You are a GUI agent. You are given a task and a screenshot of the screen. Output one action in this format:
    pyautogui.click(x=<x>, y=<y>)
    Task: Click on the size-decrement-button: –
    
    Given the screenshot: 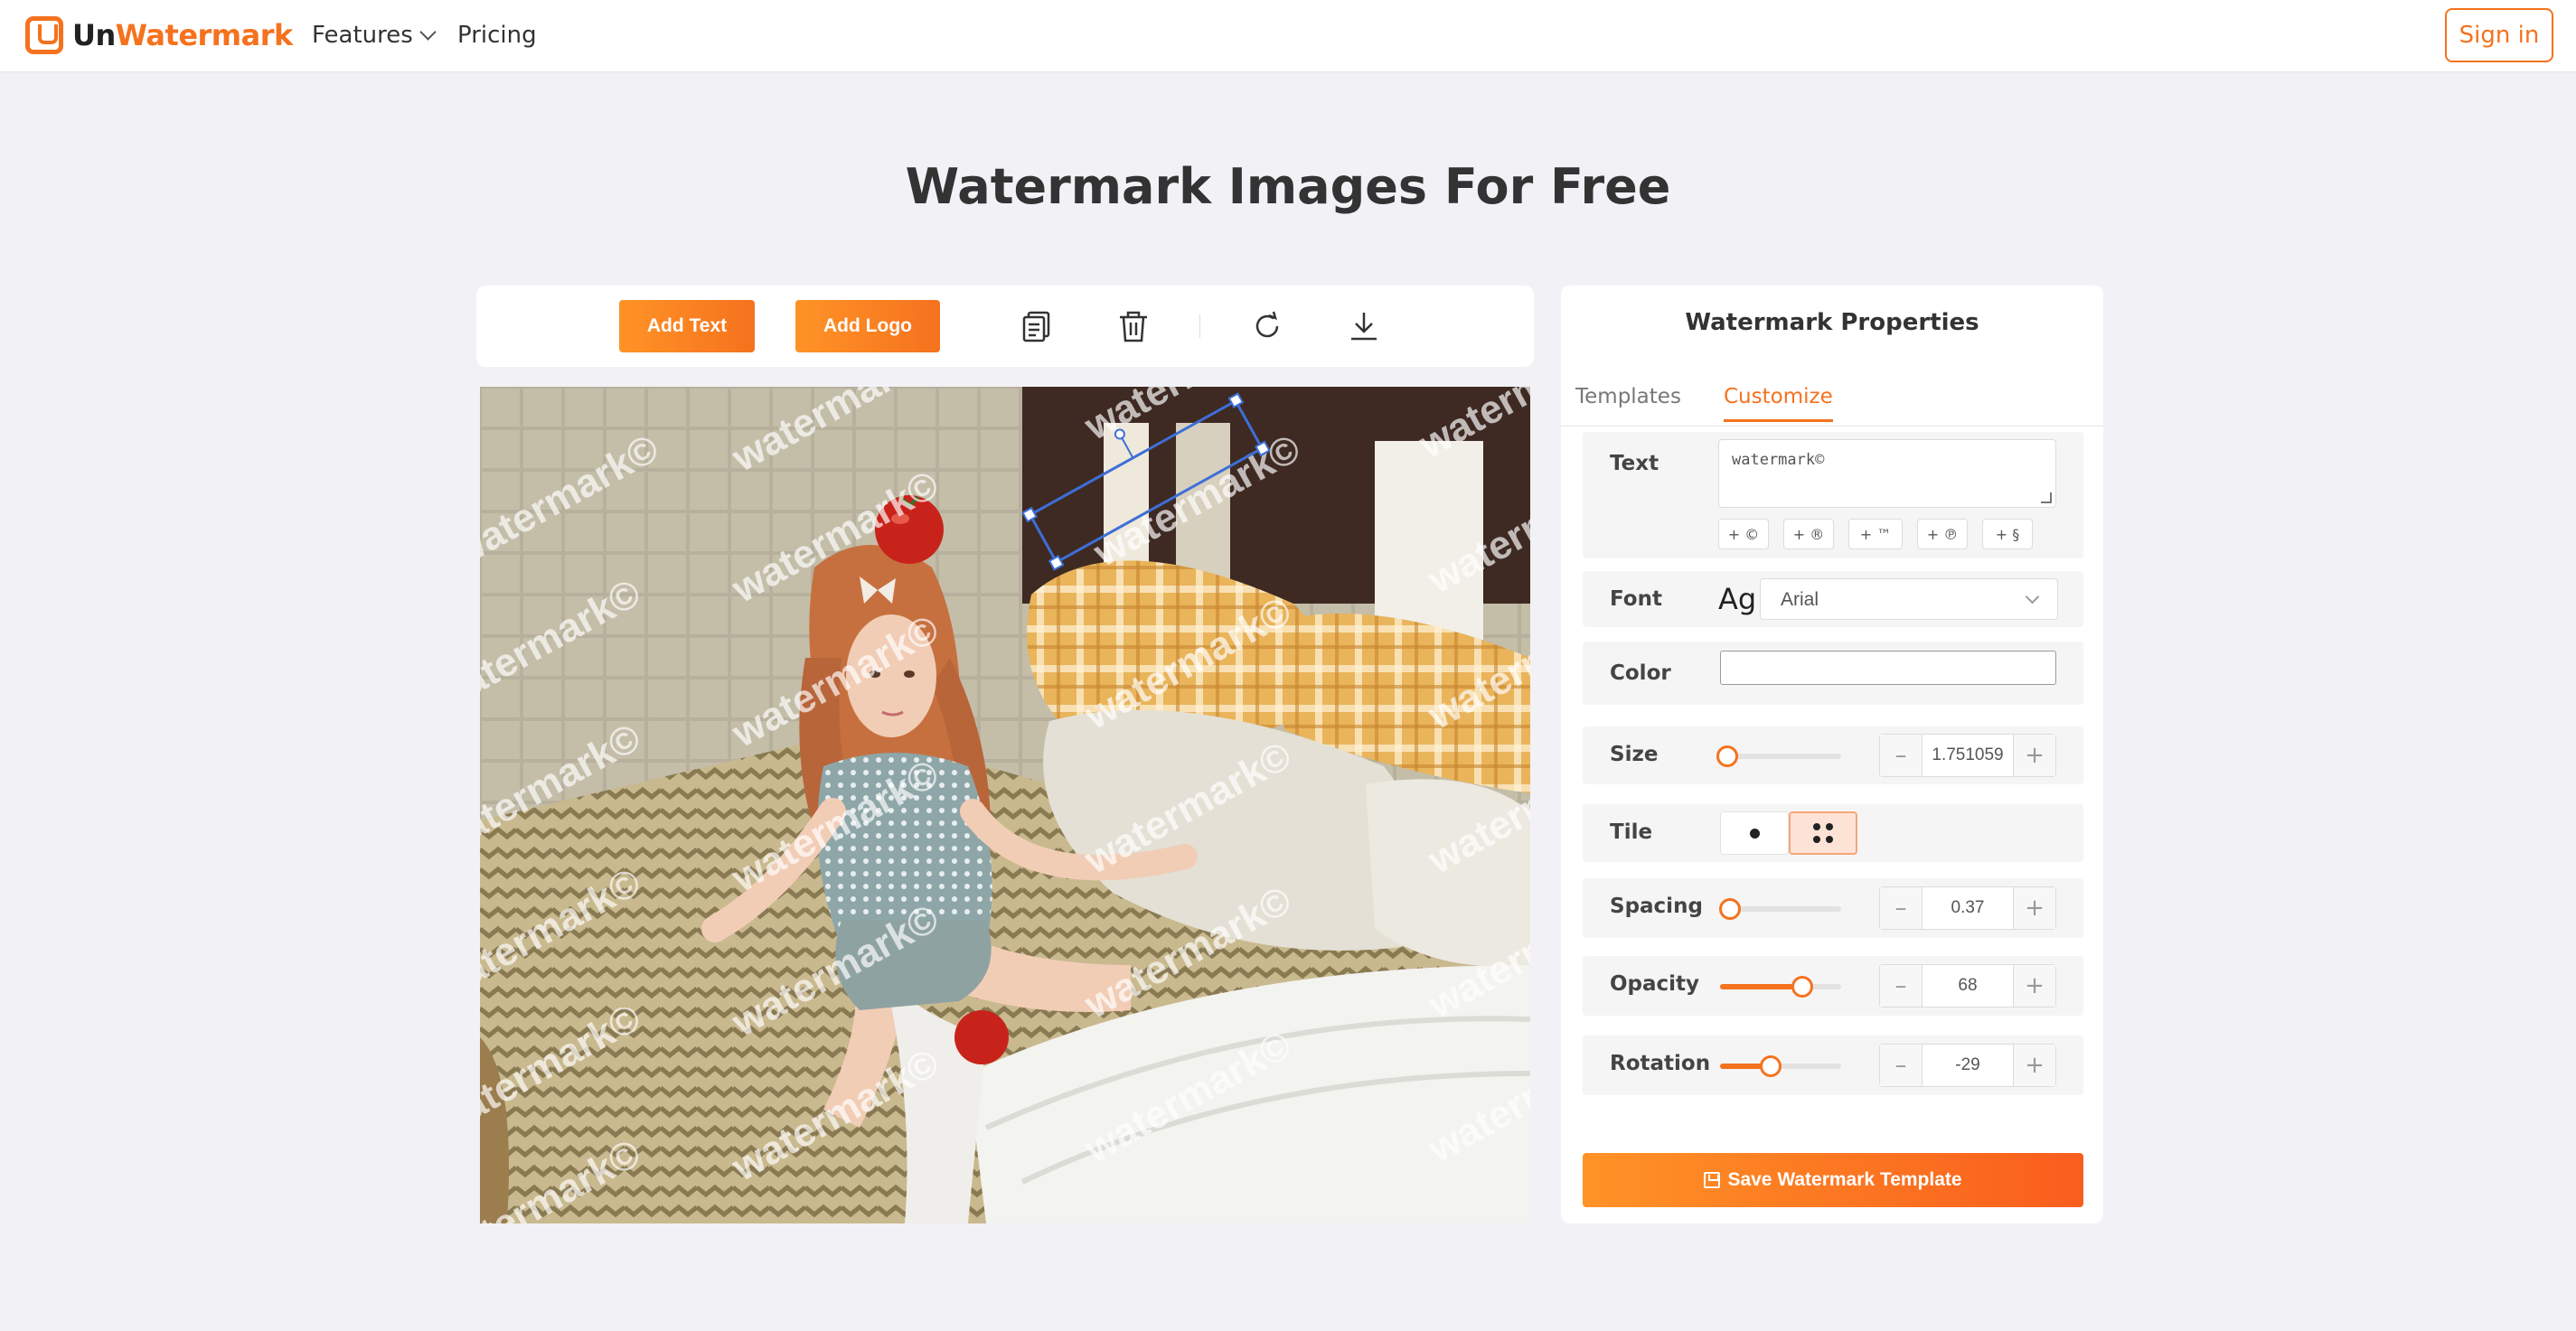 What is the action you would take?
    pyautogui.click(x=1901, y=755)
    